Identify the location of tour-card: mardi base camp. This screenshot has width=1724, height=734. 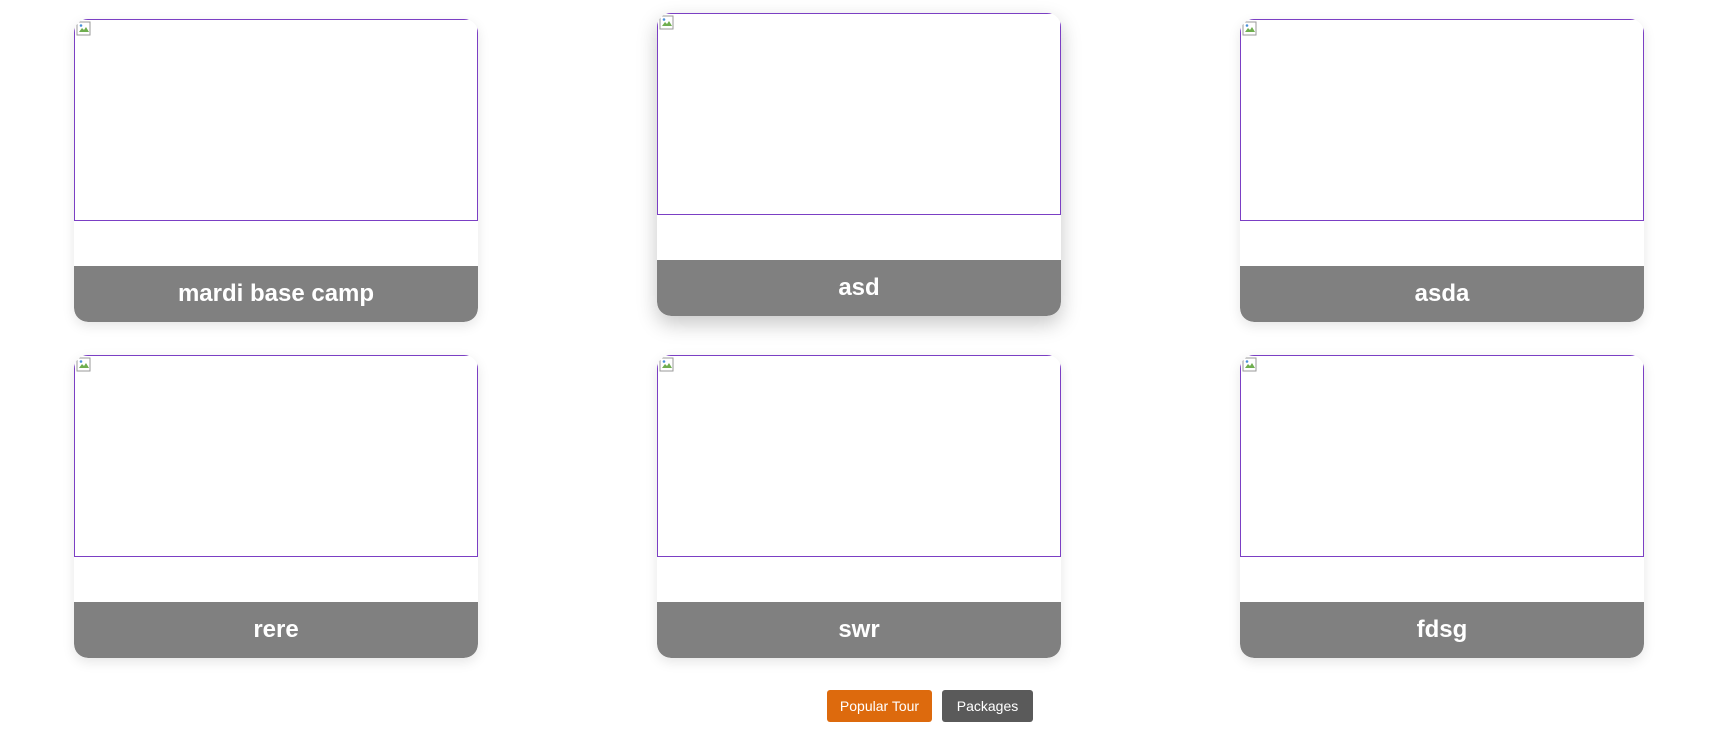
(276, 170).